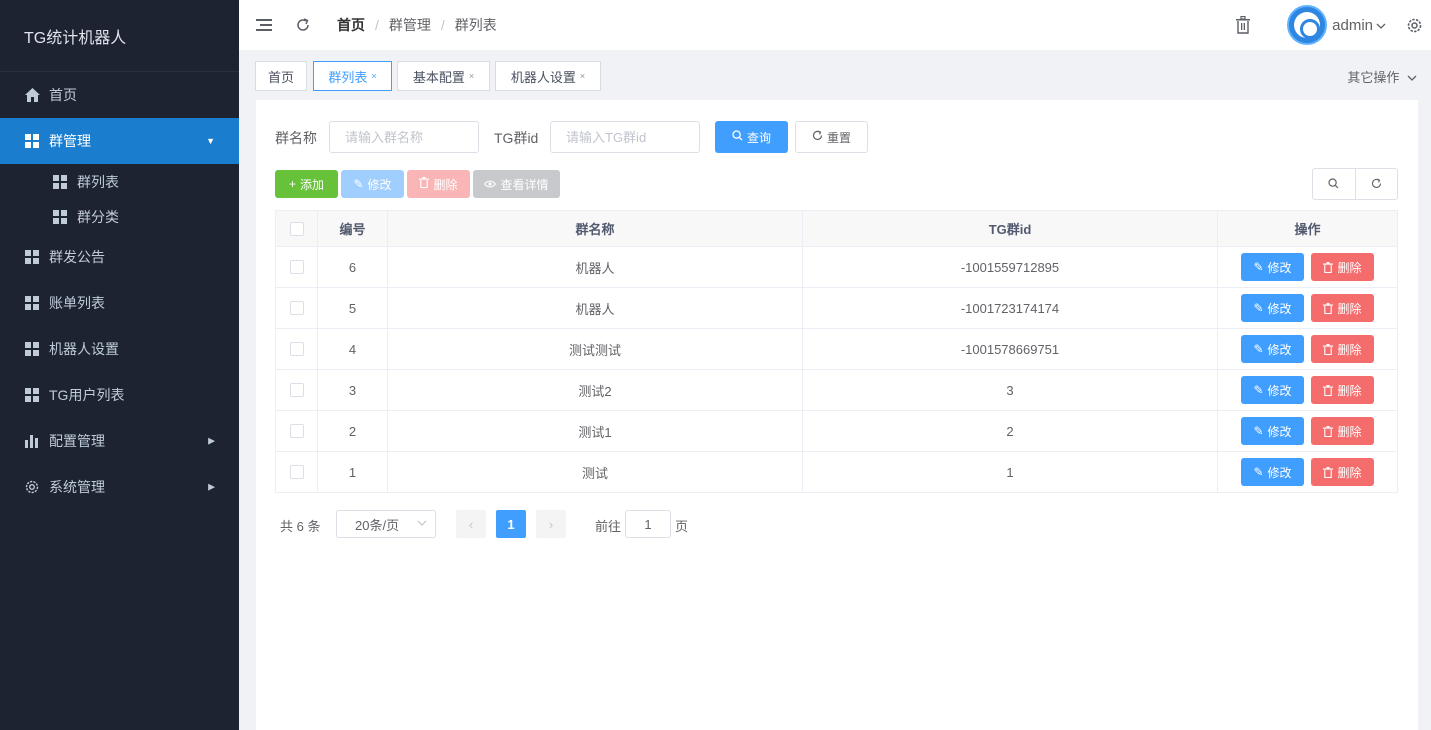  Describe the element at coordinates (443, 76) in the screenshot. I see `tab-basic-config: 基本配置 ×` at that location.